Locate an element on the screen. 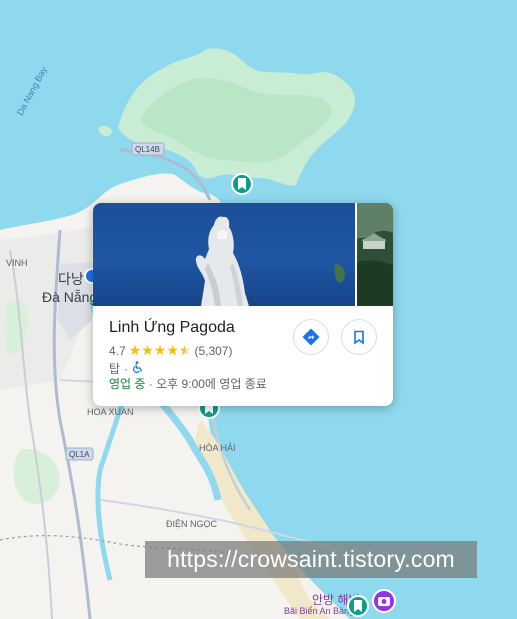 This screenshot has width=517, height=619. closing-time: · 오후 9:00에 영업 종료 is located at coordinates (207, 384).